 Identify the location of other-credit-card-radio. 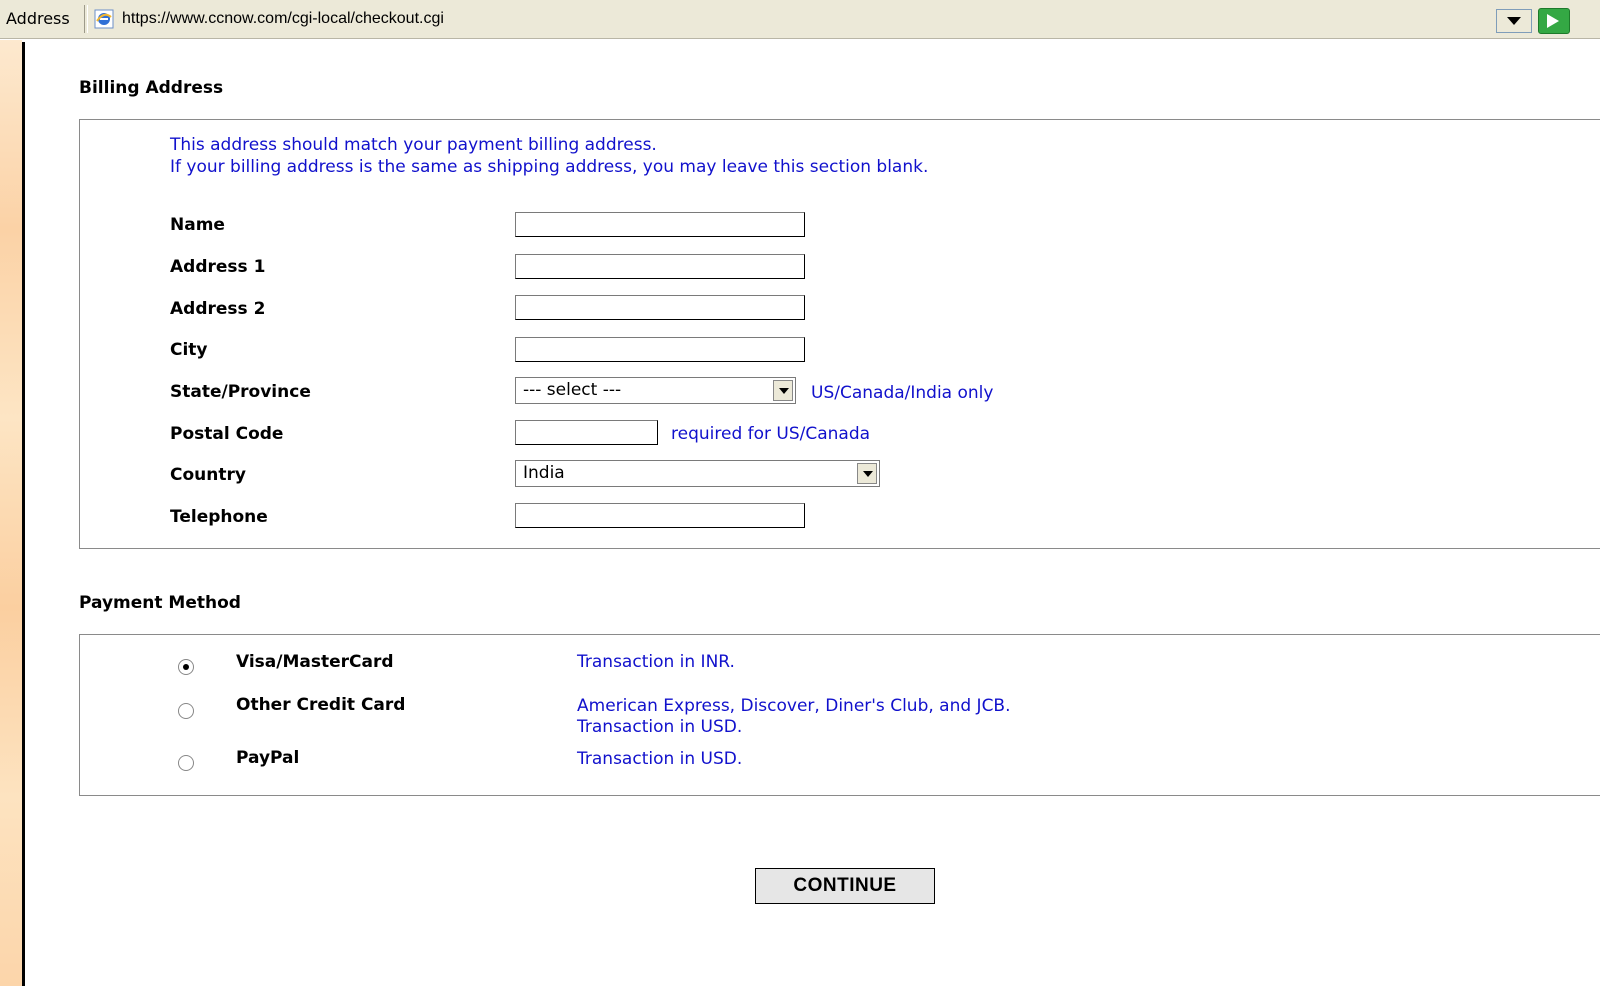
(186, 711).